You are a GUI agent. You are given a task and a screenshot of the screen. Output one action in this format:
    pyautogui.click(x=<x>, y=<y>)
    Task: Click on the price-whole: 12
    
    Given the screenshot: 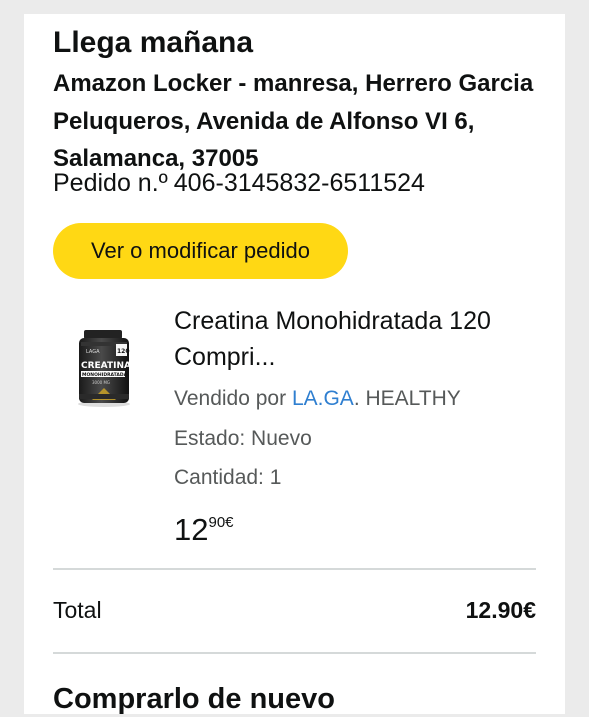 What is the action you would take?
    pyautogui.click(x=191, y=529)
    